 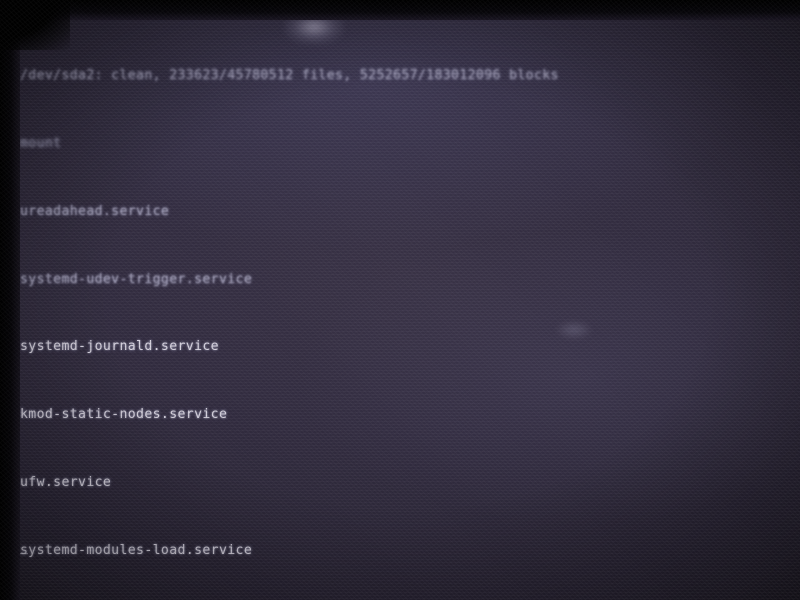 I want to click on console-line: mount, so click(x=41, y=143).